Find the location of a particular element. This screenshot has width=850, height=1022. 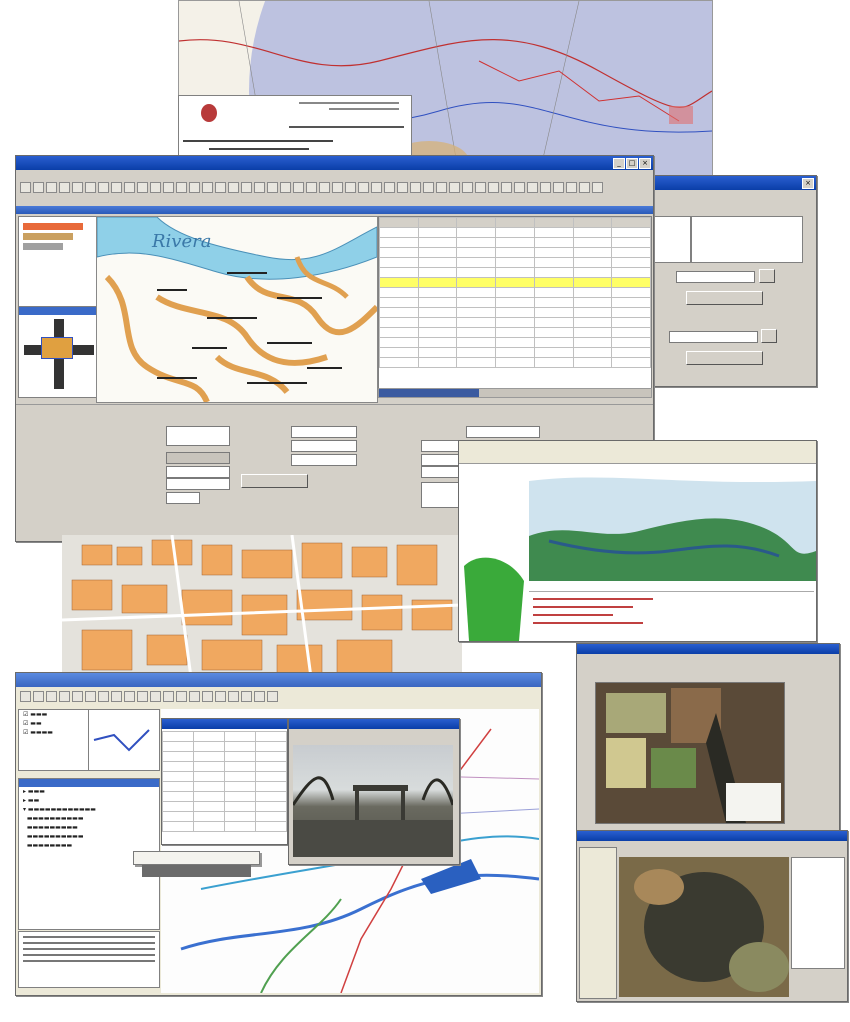

minimize-icon: _ is located at coordinates (619, 163).